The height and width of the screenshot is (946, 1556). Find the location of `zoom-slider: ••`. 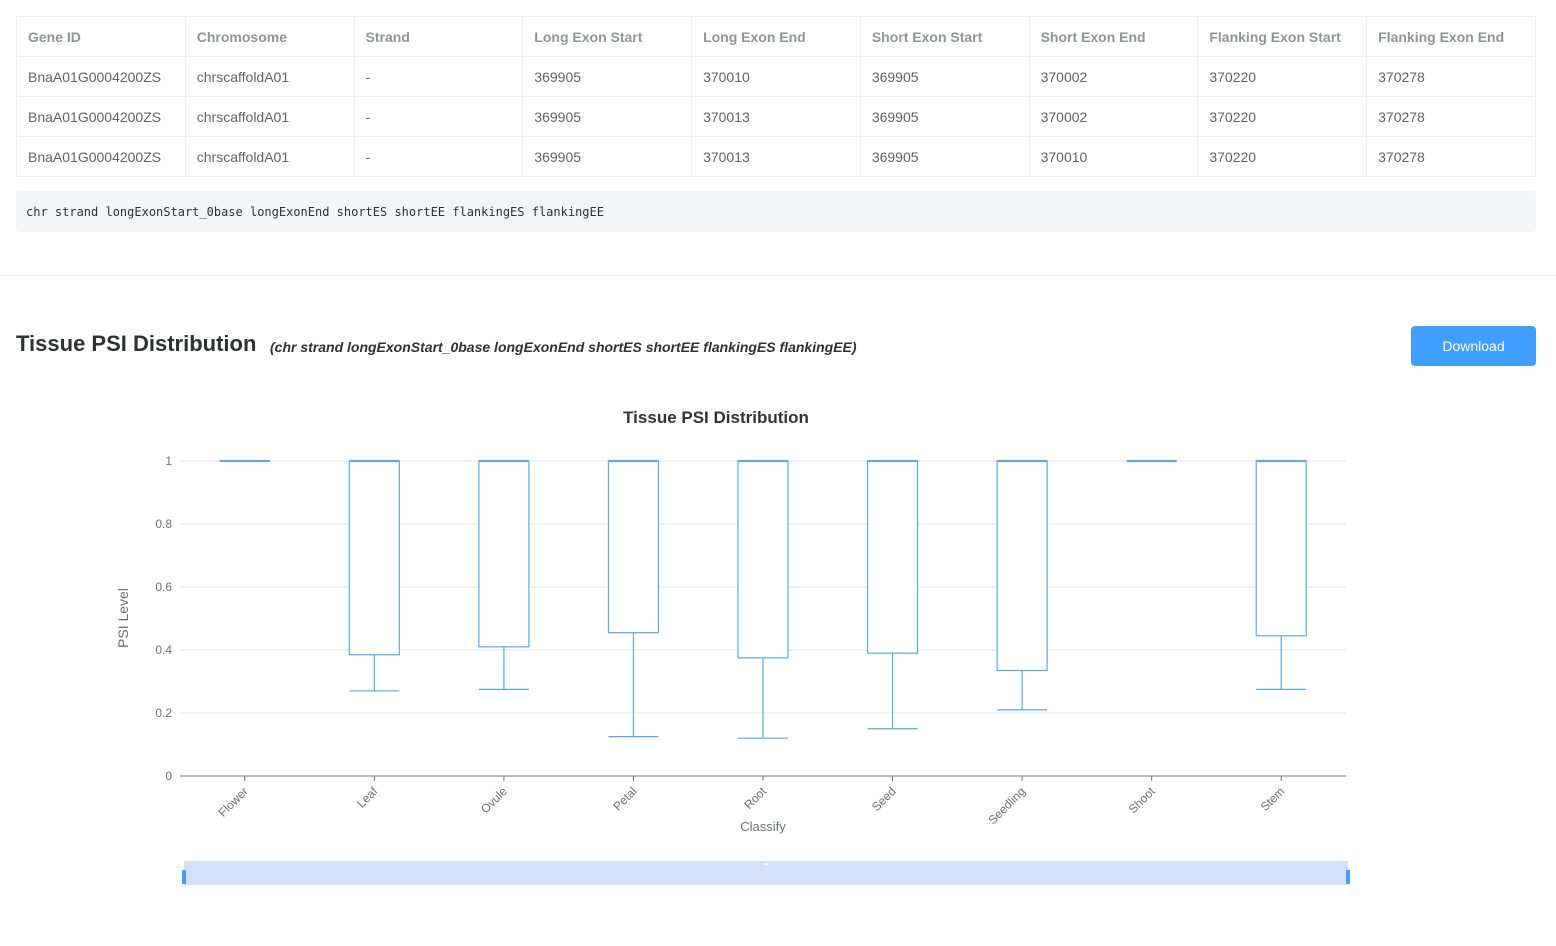

zoom-slider: •• is located at coordinates (766, 872).